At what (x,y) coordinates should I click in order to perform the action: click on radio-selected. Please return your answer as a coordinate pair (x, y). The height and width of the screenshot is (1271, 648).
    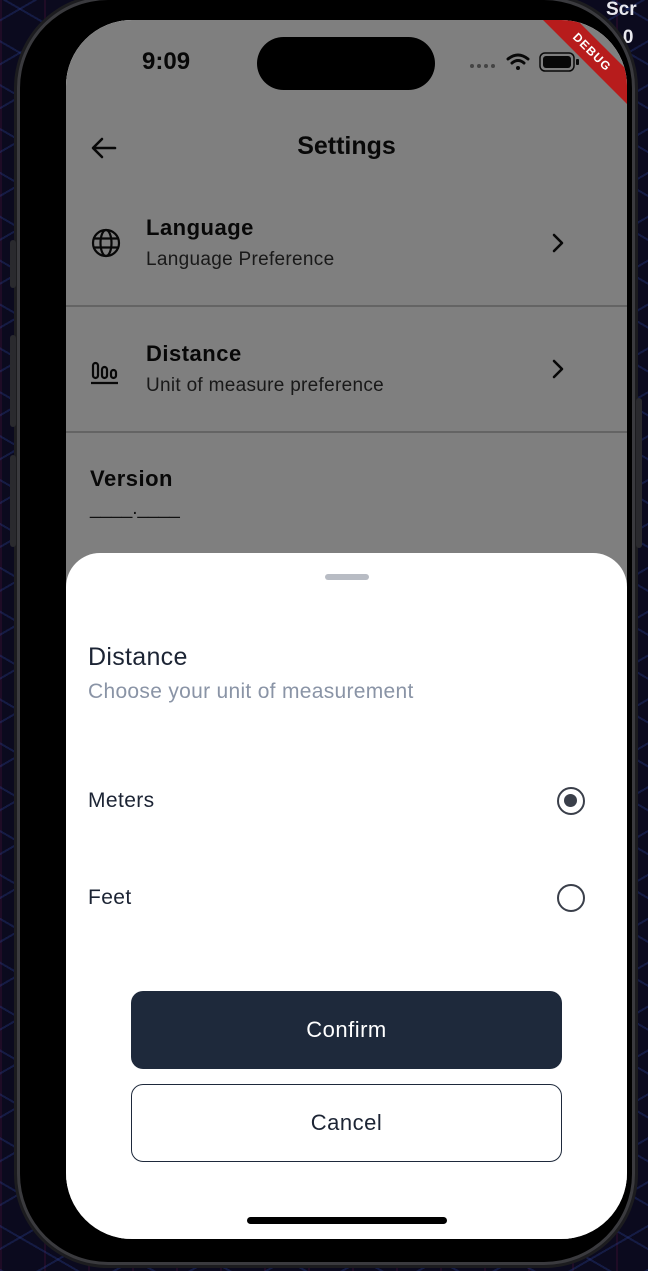
    Looking at the image, I should click on (571, 801).